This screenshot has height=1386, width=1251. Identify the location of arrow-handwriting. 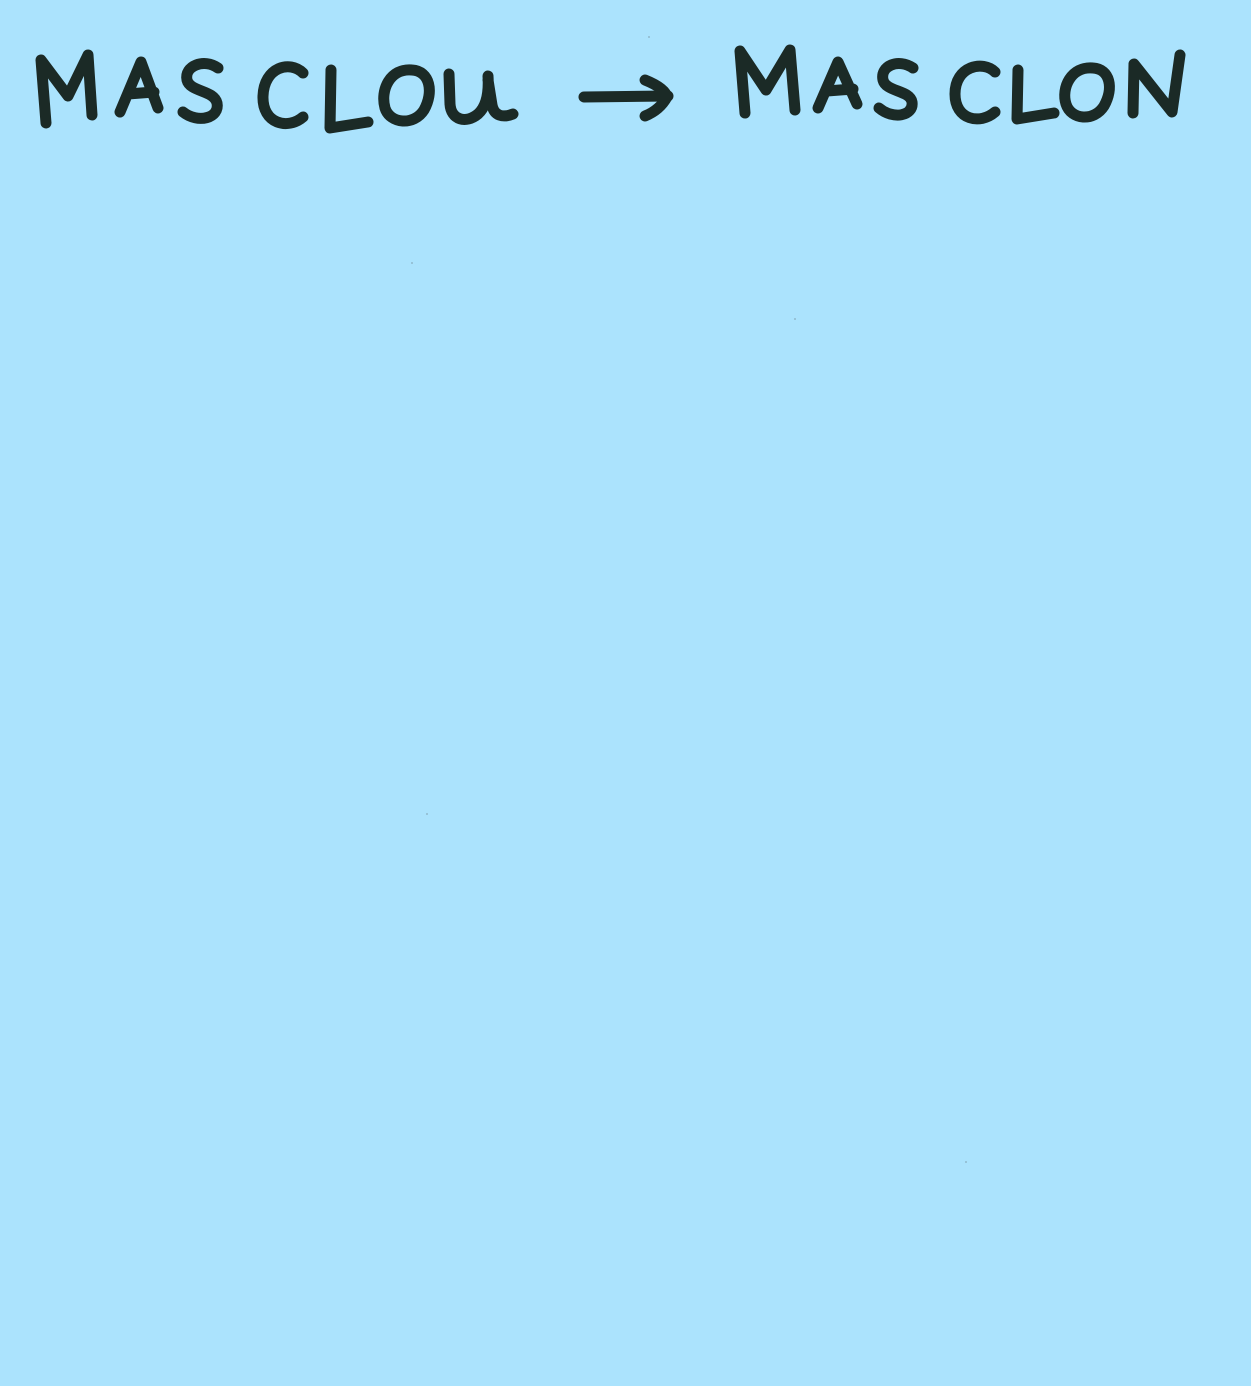
(626, 98).